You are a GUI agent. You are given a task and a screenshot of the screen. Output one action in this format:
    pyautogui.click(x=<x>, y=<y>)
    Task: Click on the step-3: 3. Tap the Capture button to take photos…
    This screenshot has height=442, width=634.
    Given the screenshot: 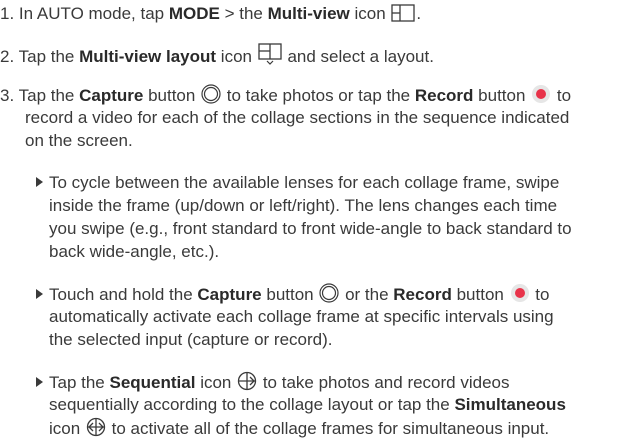 What is the action you would take?
    pyautogui.click(x=285, y=96)
    